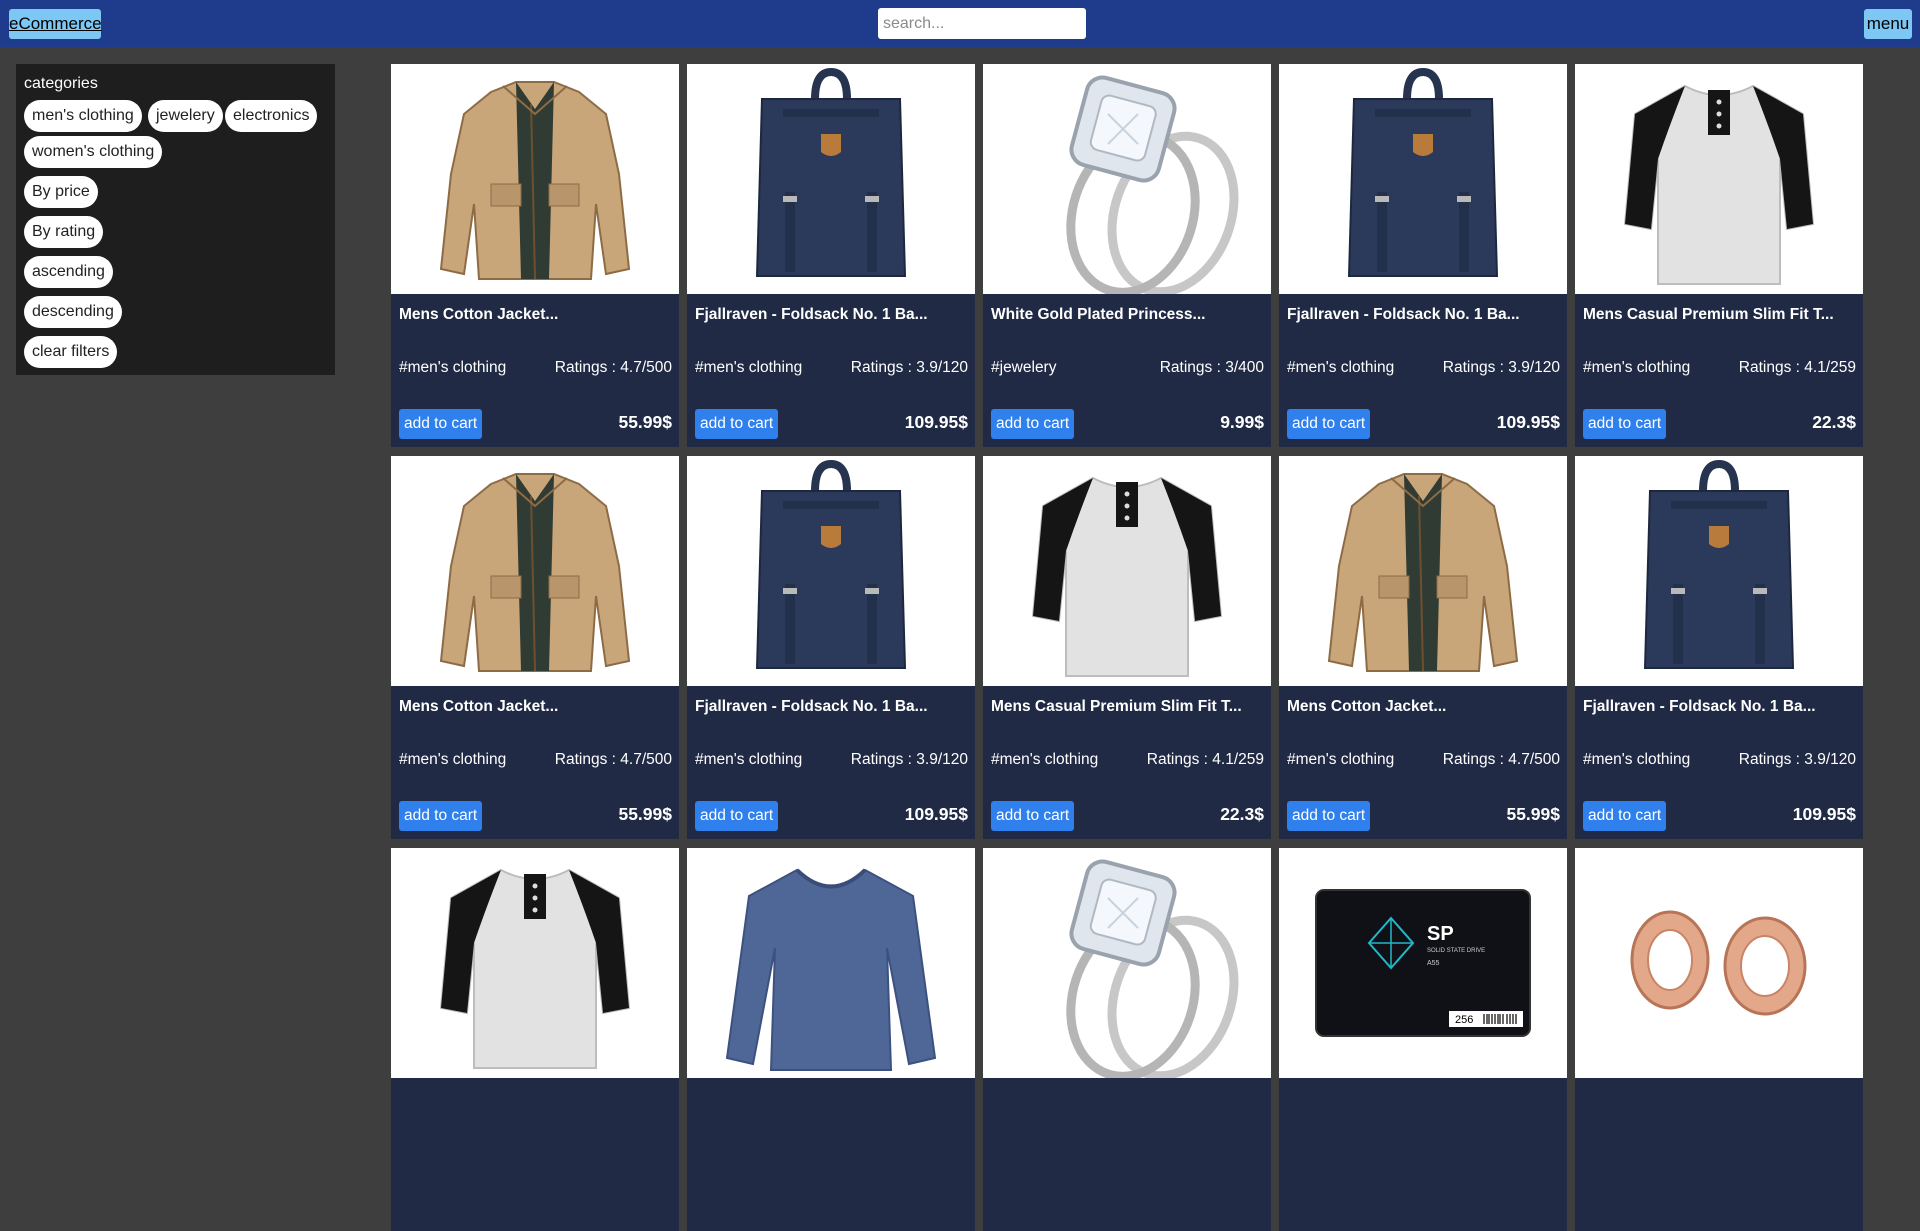  What do you see at coordinates (1423, 963) in the screenshot?
I see `product-image: SP SOLID STATE DRIVE A55 256` at bounding box center [1423, 963].